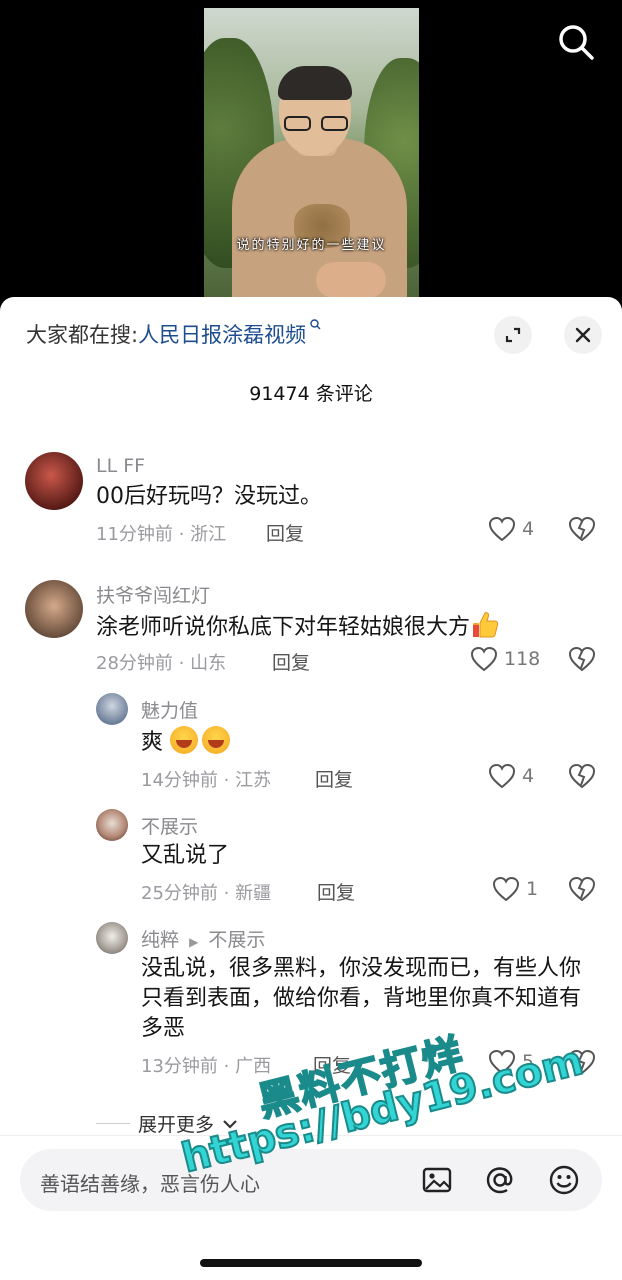  I want to click on hands, so click(351, 280).